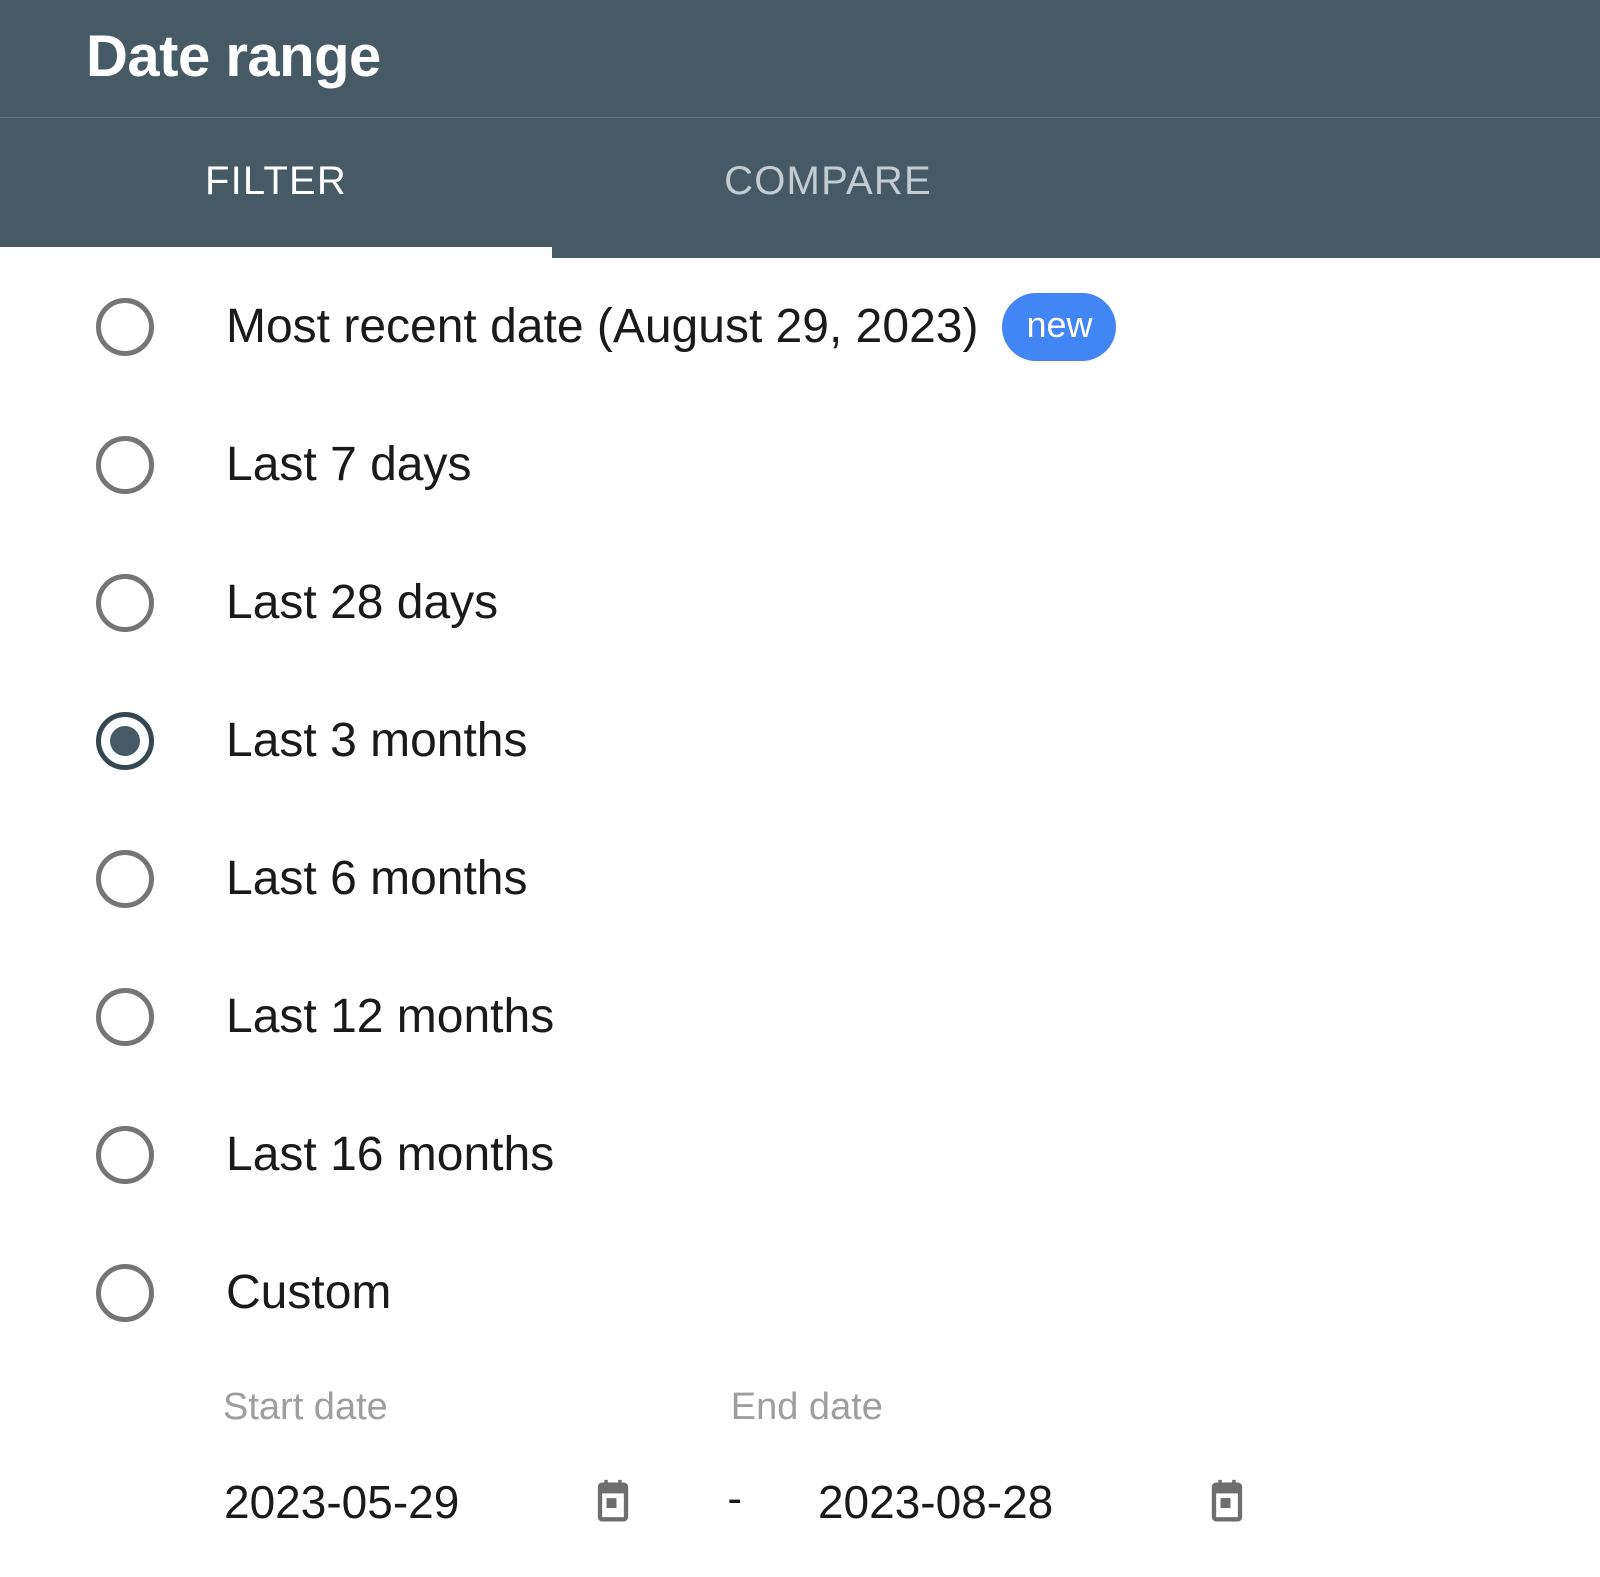  Describe the element at coordinates (800, 879) in the screenshot. I see `option-last-6-months: Last 6 months` at that location.